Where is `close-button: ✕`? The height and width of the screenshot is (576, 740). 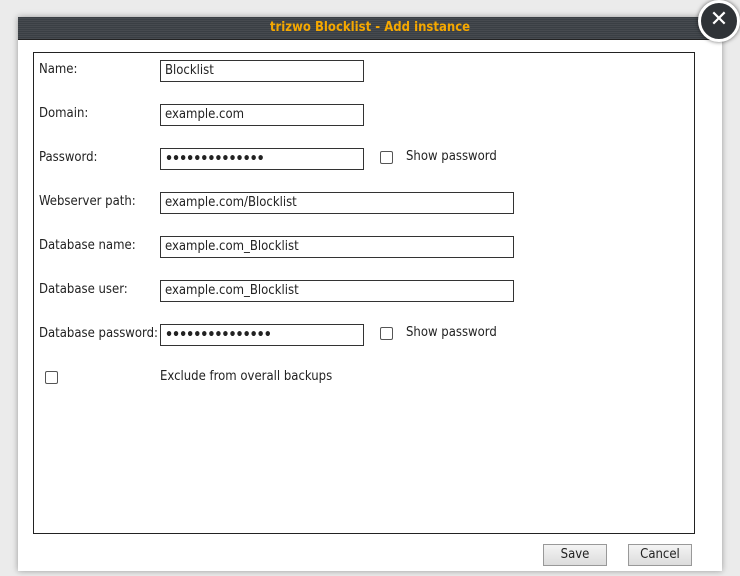
close-button: ✕ is located at coordinates (719, 21).